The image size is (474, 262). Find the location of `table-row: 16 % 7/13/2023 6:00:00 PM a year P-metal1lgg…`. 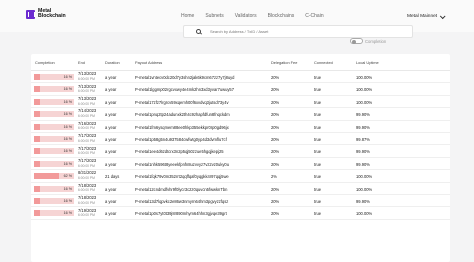

table-row: 16 % 7/13/2023 6:00:00 PM a year P-metal1lgg… is located at coordinates (240, 89).